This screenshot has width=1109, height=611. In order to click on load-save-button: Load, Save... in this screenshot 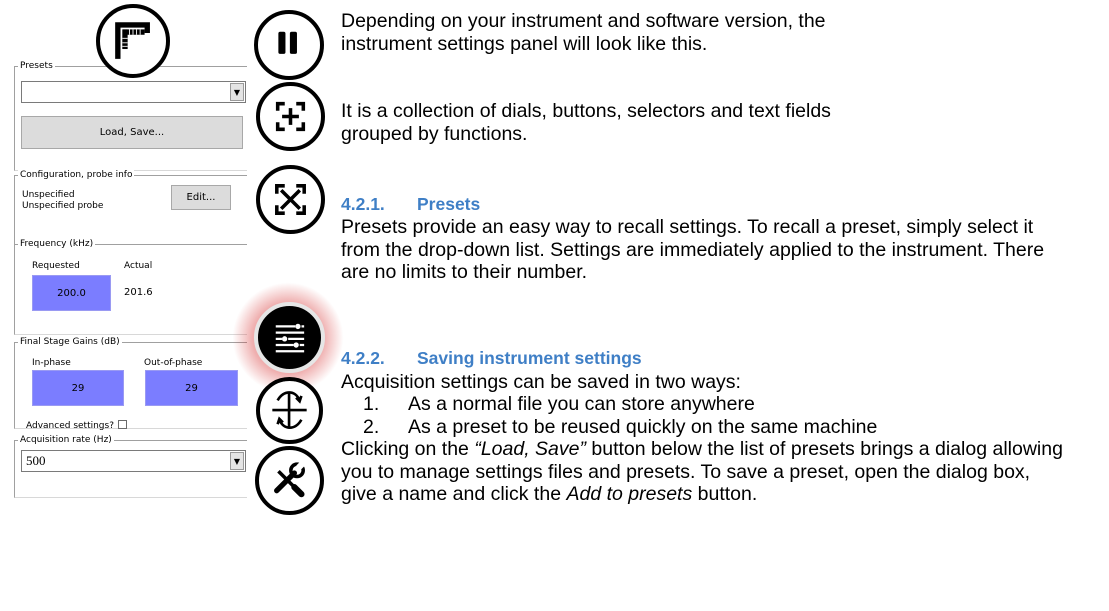, I will do `click(132, 132)`.